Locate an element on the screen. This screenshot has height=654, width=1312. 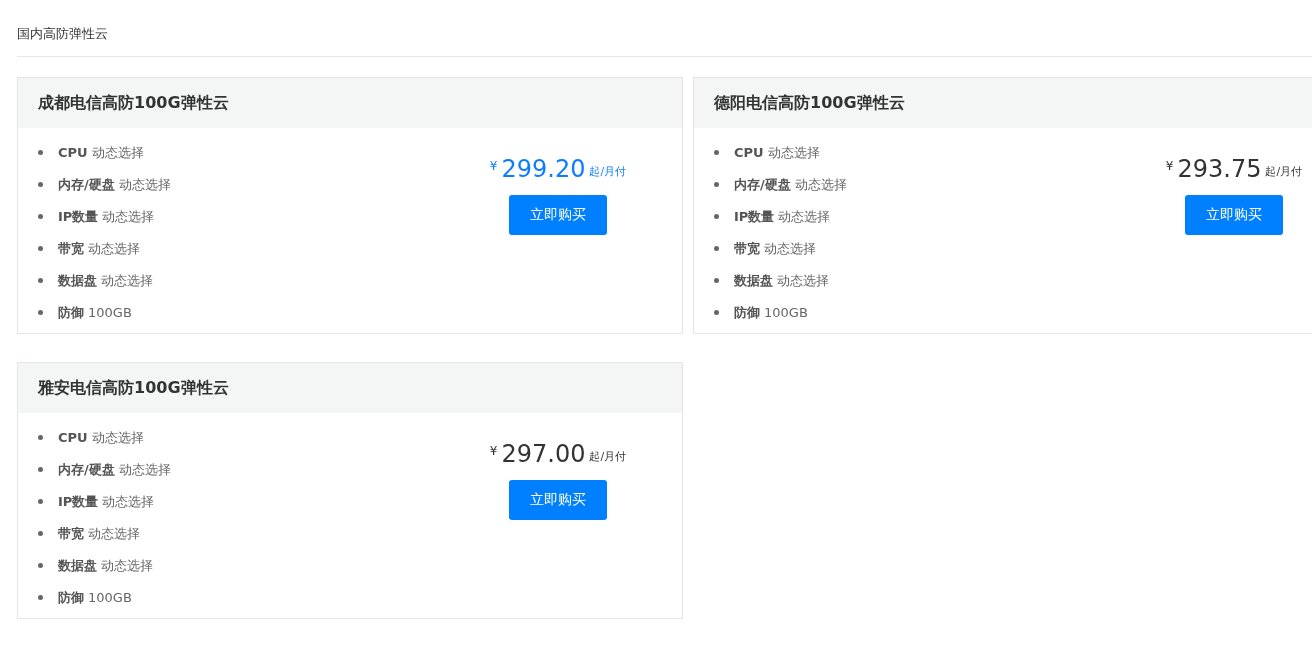
price: 293.75 is located at coordinates (1219, 168).